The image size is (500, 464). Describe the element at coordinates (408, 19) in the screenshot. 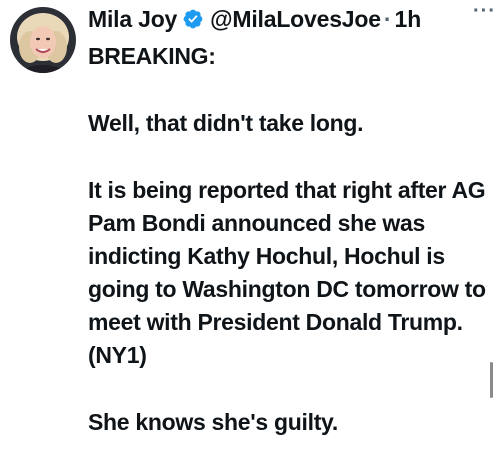

I see `timestamp: 1h` at that location.